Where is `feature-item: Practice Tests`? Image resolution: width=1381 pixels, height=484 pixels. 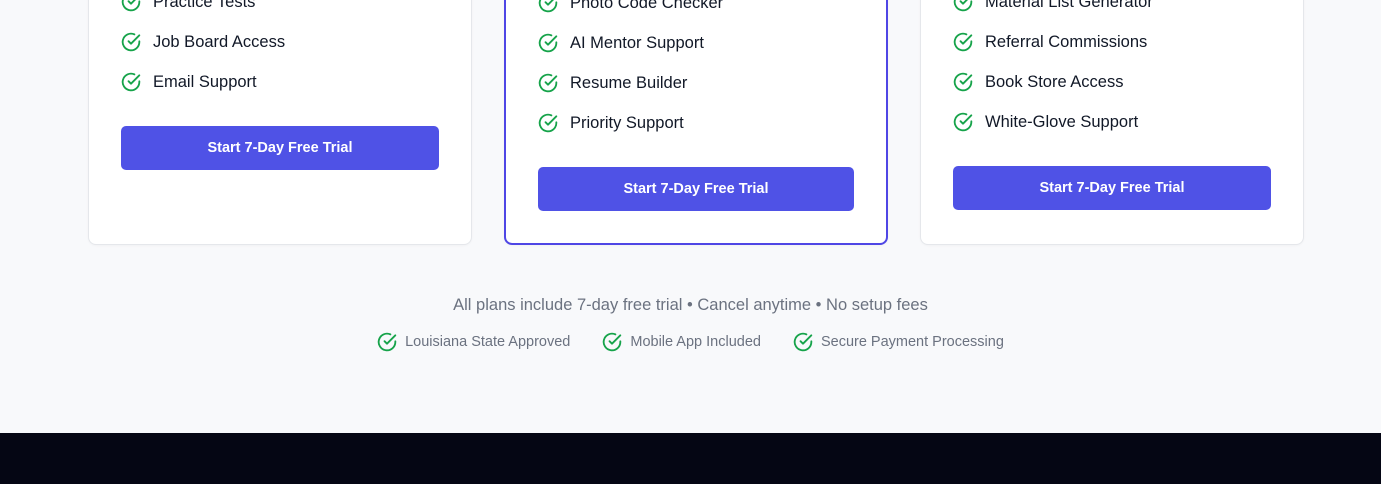
feature-item: Practice Tests is located at coordinates (188, 6).